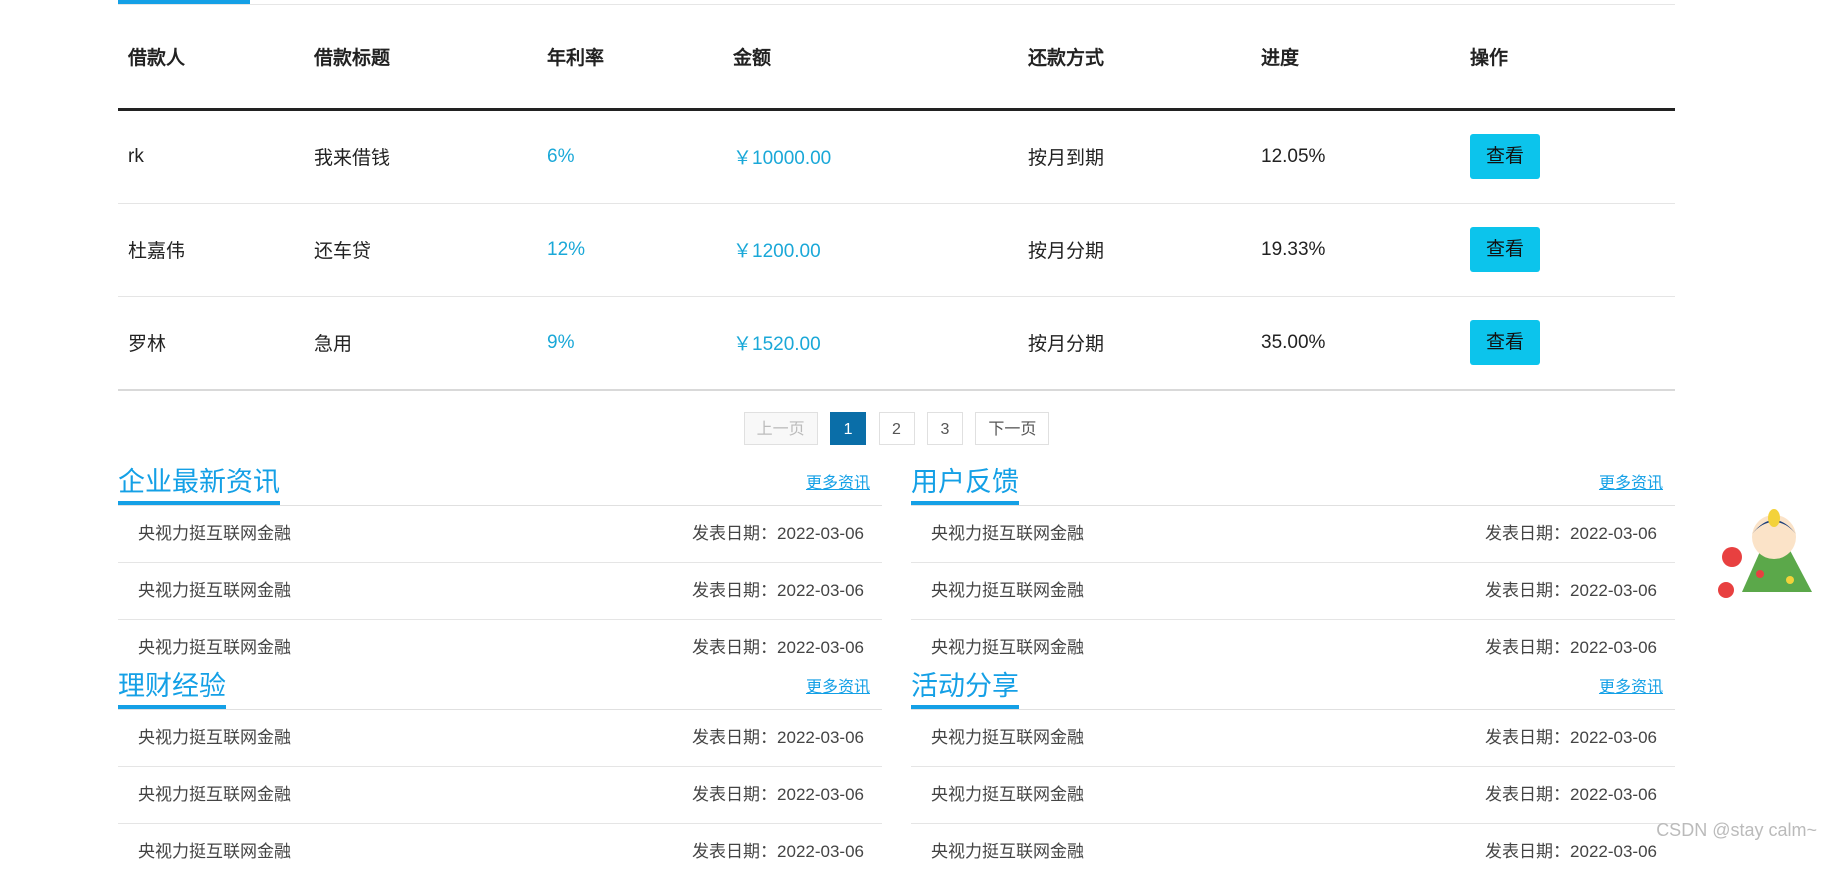  Describe the element at coordinates (420, 343) in the screenshot. I see `cell-title: 急用` at that location.